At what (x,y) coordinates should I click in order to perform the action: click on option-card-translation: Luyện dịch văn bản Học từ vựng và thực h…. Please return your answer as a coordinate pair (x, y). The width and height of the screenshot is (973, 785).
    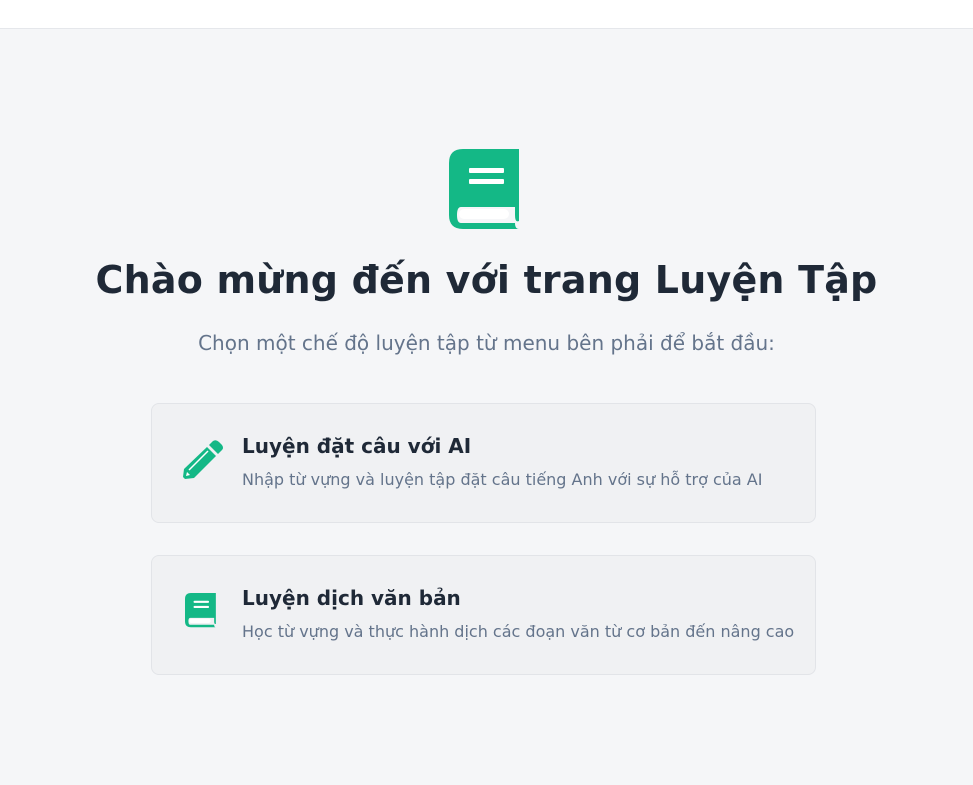
    Looking at the image, I should click on (483, 615).